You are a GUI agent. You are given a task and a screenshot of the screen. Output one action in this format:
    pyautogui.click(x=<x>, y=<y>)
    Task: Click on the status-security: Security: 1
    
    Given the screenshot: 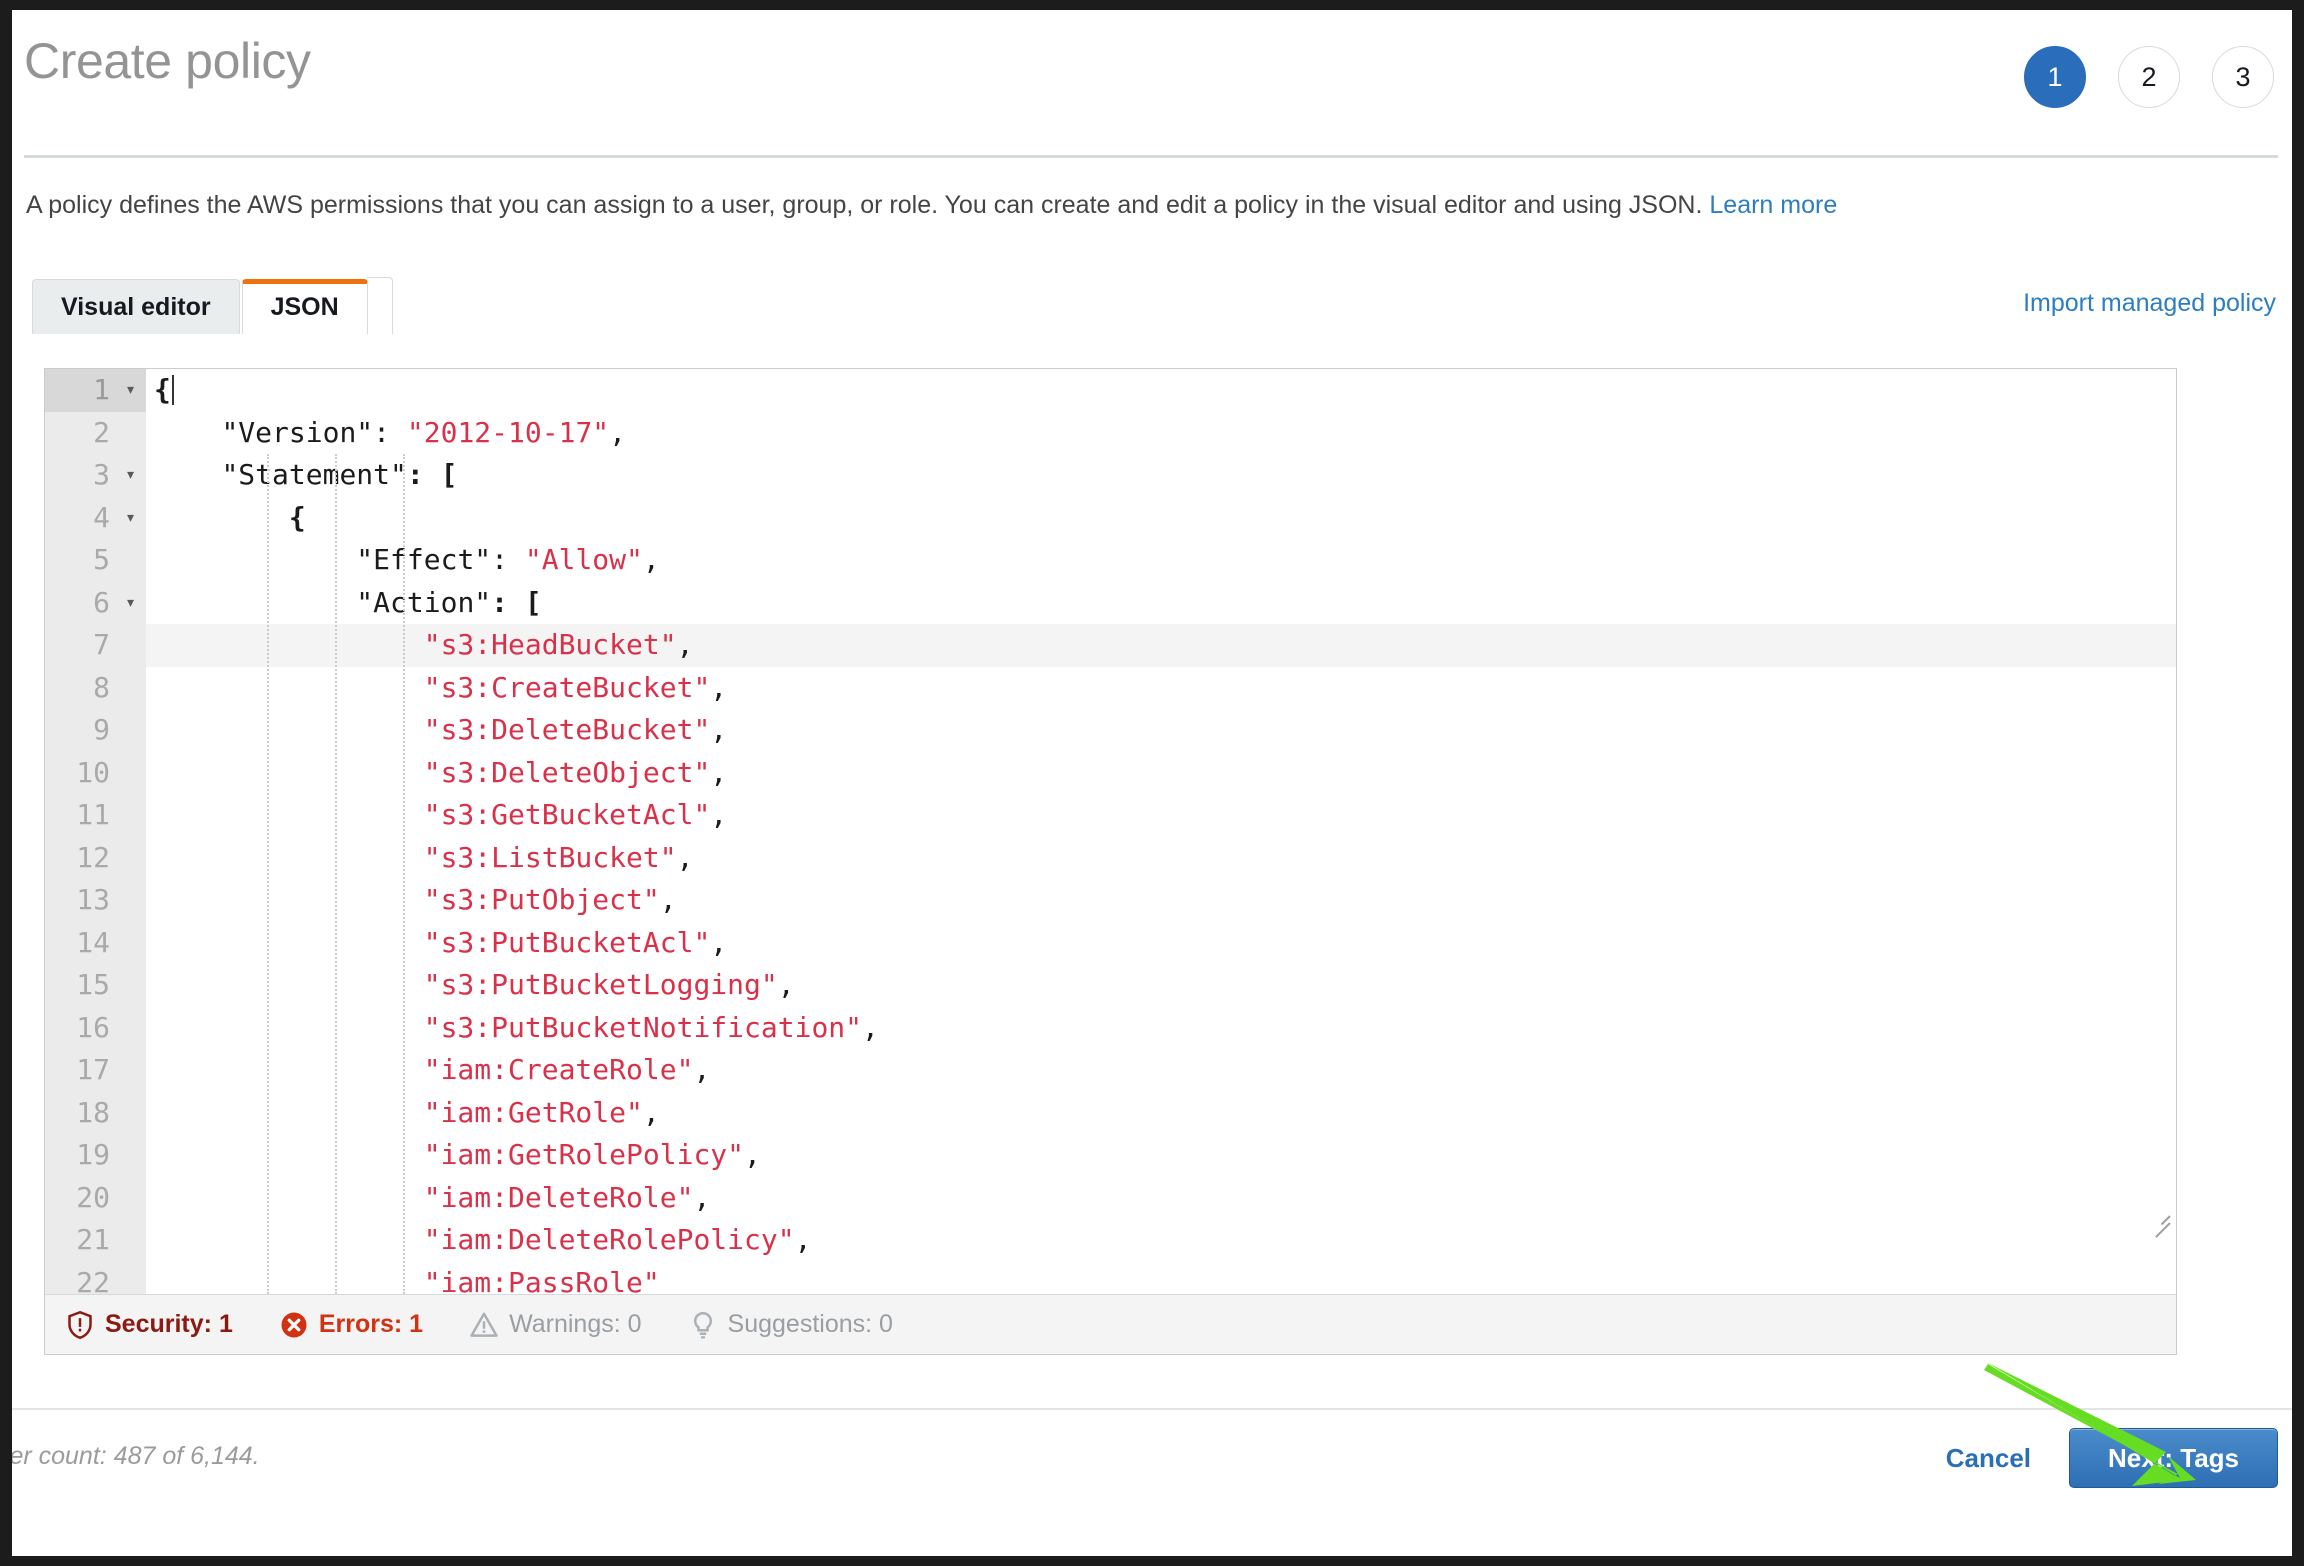 What is the action you would take?
    pyautogui.click(x=149, y=1325)
    